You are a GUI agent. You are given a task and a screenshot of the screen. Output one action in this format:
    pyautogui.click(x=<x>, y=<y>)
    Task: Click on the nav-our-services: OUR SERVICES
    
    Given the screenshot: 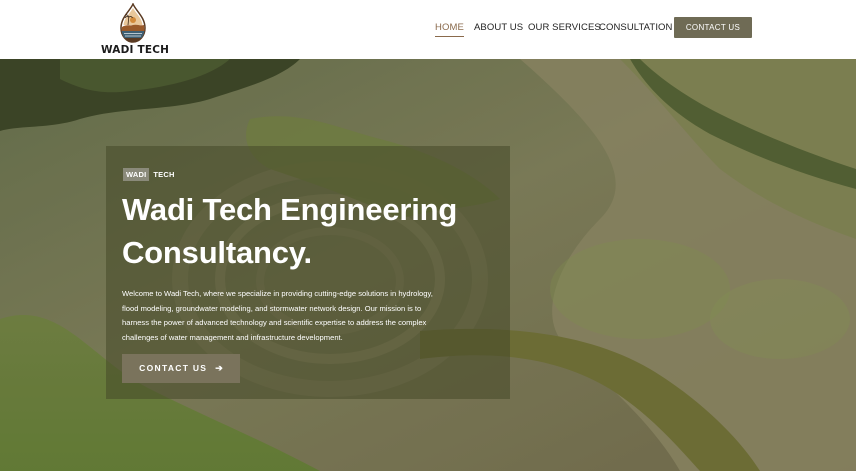 What is the action you would take?
    pyautogui.click(x=564, y=27)
    